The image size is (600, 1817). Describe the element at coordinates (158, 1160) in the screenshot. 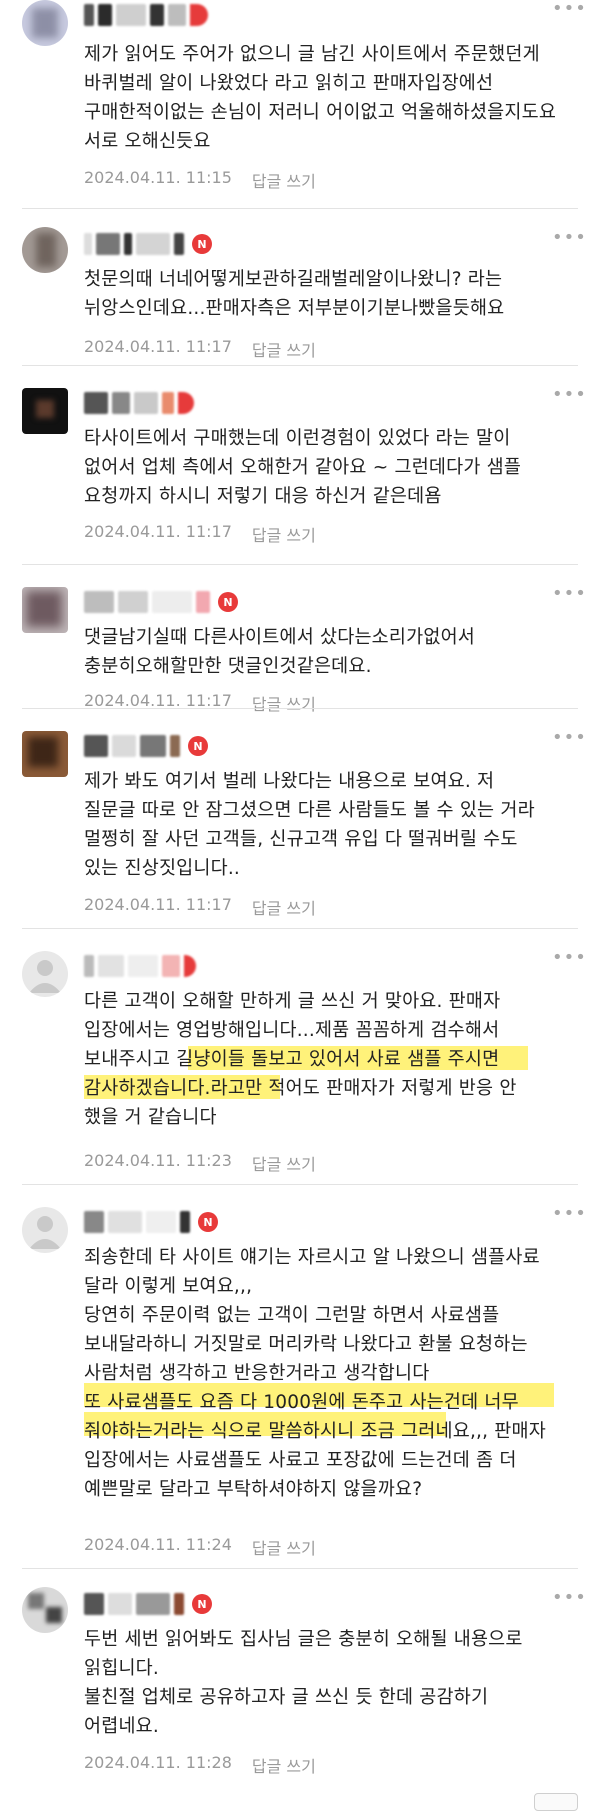

I see `timestamp: 2024.04.11. 11:23` at that location.